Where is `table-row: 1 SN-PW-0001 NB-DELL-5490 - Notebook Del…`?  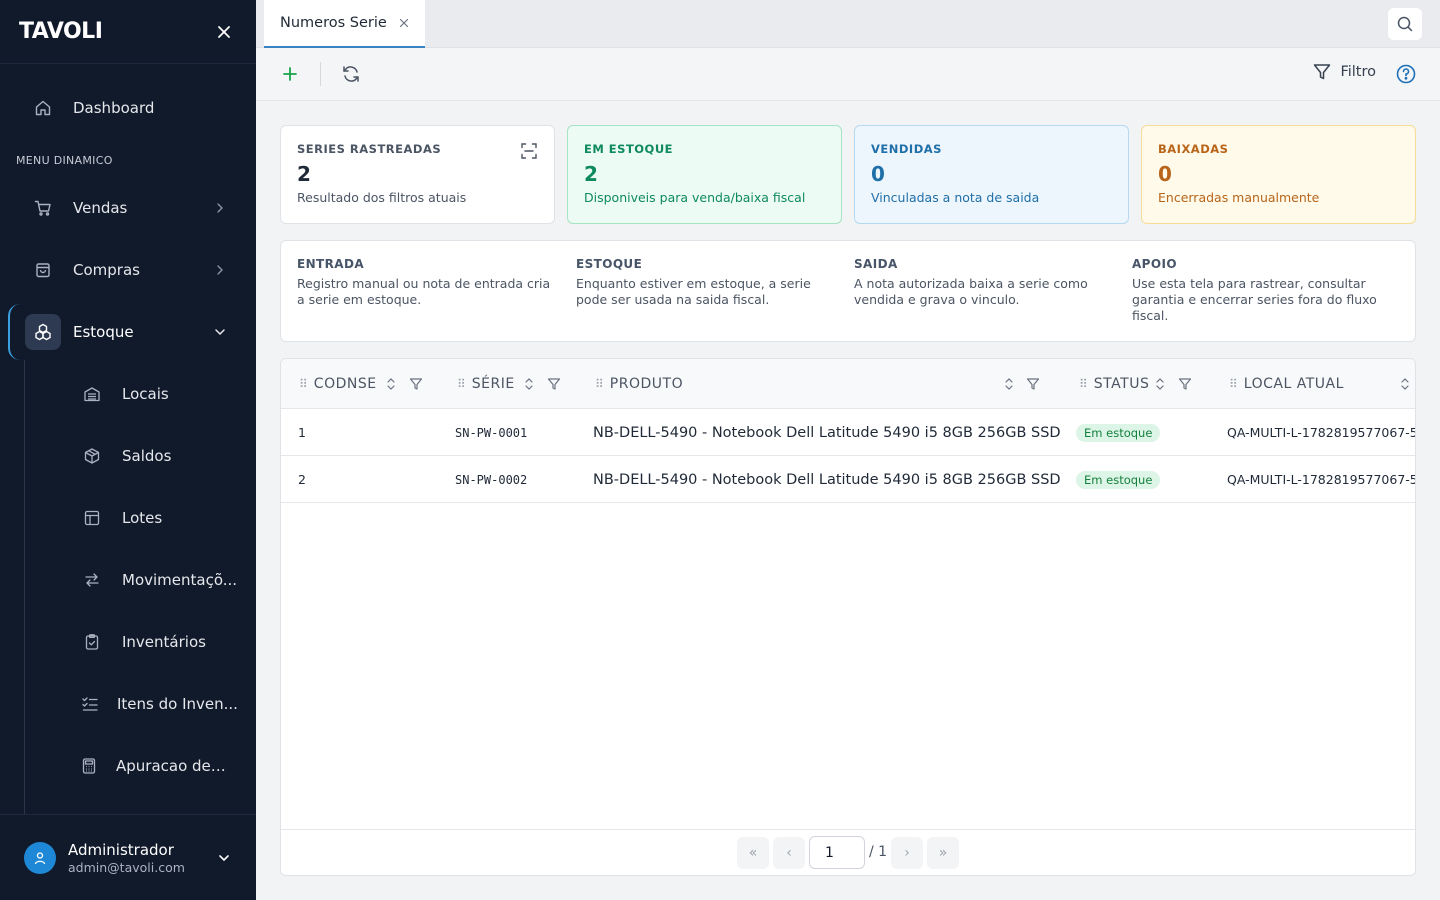
table-row: 1 SN-PW-0001 NB-DELL-5490 - Notebook Del… is located at coordinates (848, 432).